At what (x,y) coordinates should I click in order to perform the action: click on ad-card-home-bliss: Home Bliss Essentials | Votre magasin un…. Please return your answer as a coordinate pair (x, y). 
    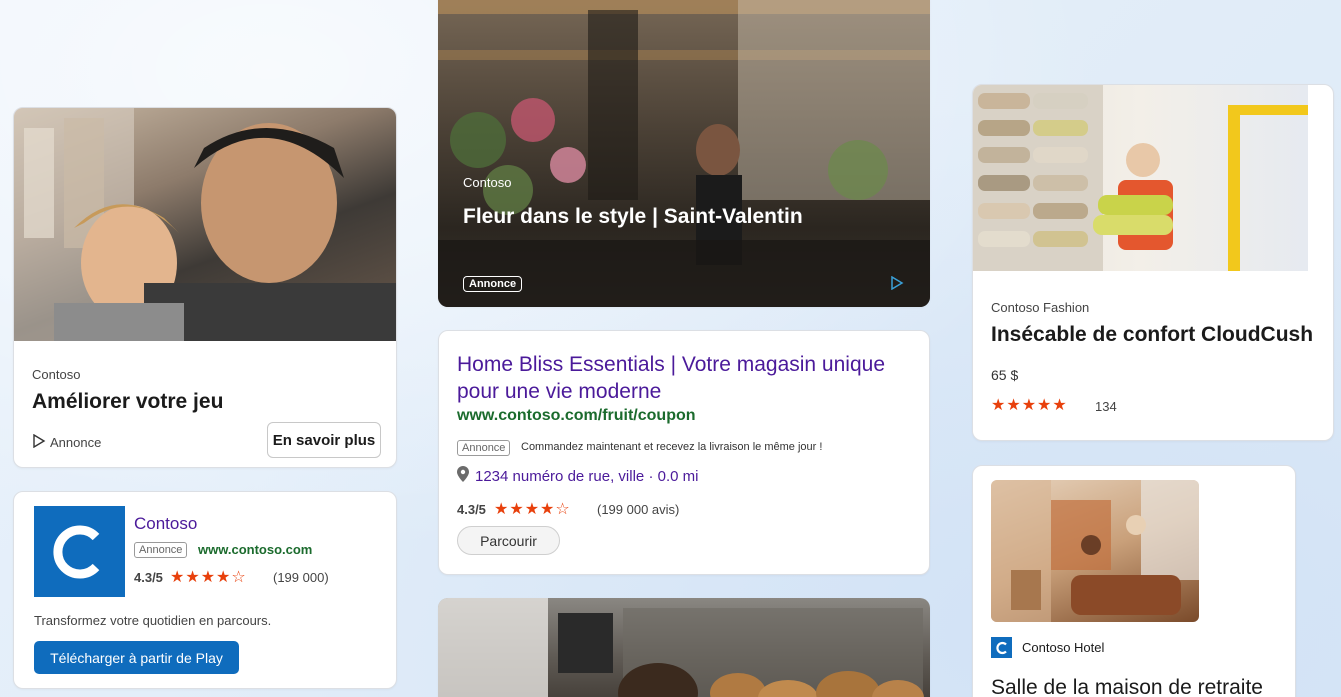
    Looking at the image, I should click on (684, 452).